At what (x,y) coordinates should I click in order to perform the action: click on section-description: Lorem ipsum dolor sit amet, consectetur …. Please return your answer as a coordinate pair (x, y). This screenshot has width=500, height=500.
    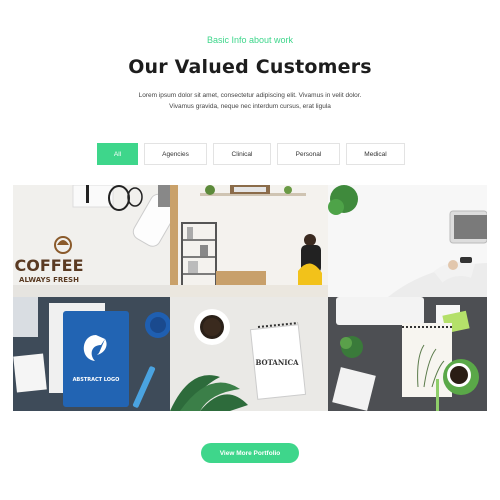
    Looking at the image, I should click on (250, 101).